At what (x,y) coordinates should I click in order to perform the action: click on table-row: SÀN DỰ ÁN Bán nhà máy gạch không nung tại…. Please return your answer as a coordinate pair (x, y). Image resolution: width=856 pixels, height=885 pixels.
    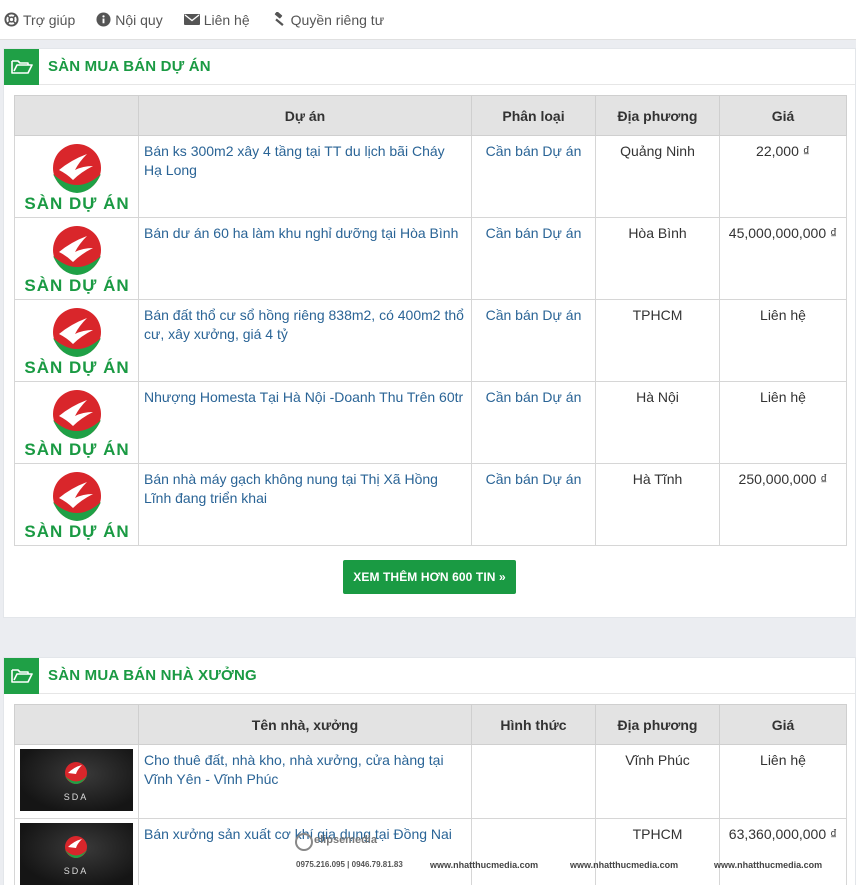
    Looking at the image, I should click on (430, 504).